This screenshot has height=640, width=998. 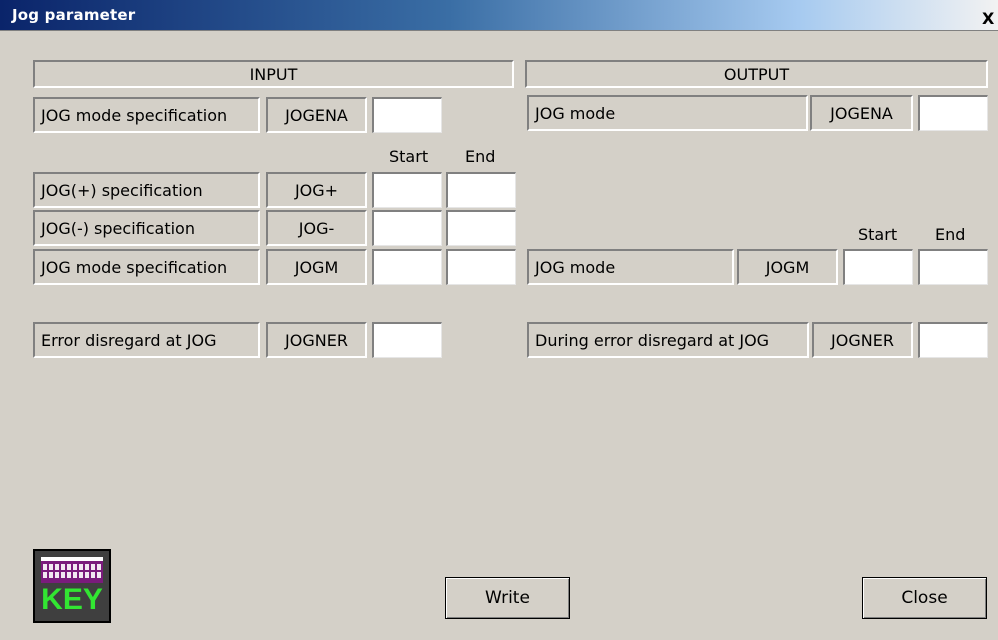 I want to click on input-jogplus-code: JOG+, so click(x=316, y=190).